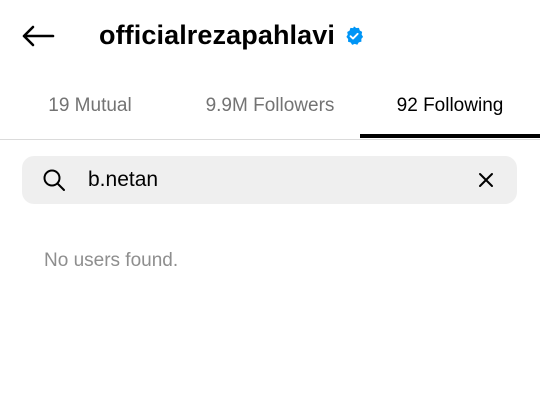 The width and height of the screenshot is (540, 408). Describe the element at coordinates (450, 105) in the screenshot. I see `tab-following: 92 Following` at that location.